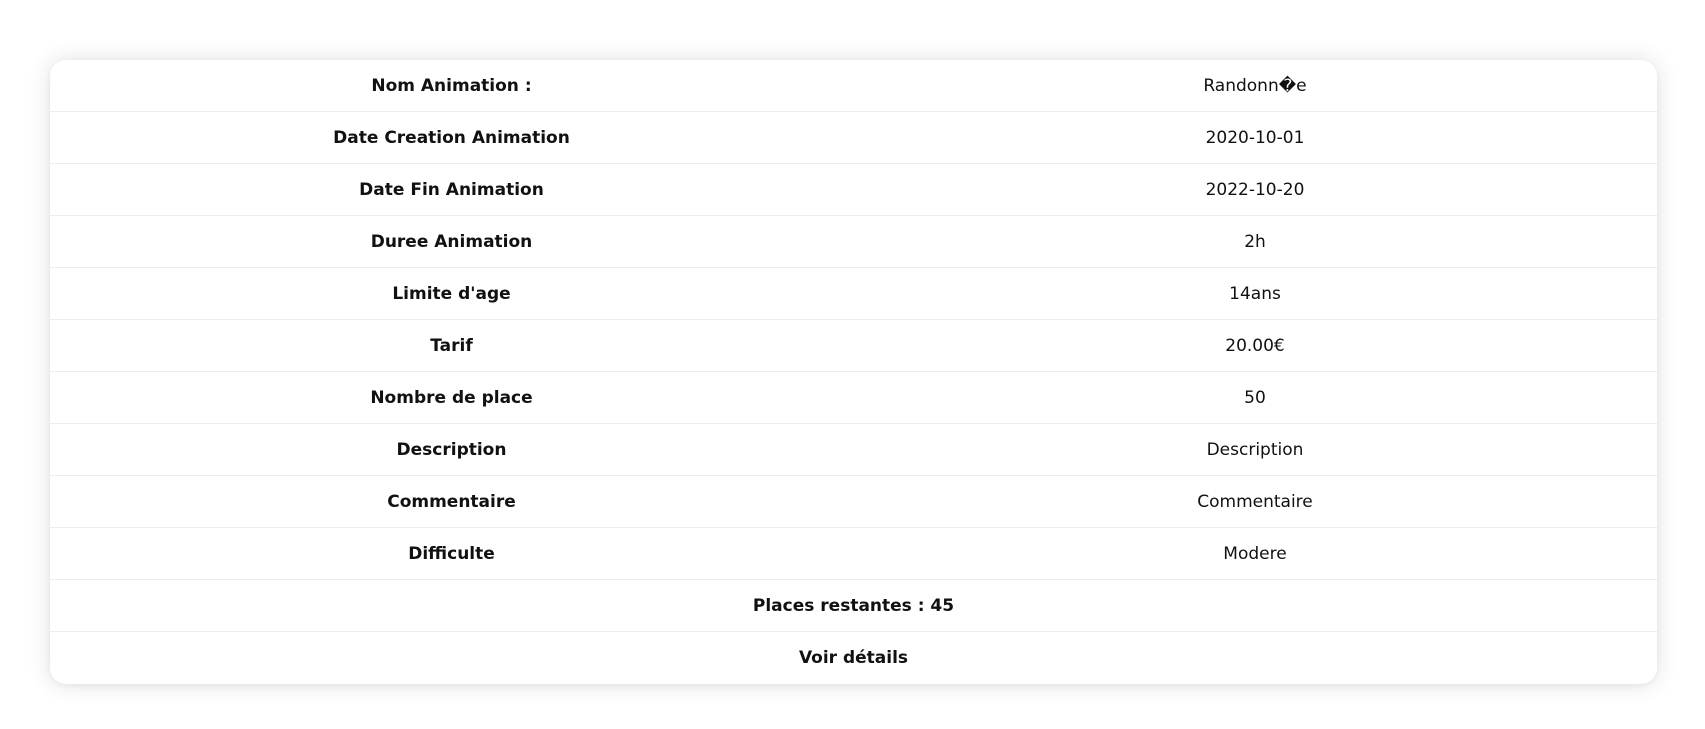 Image resolution: width=1705 pixels, height=729 pixels. I want to click on row-voir-details: Voir détails, so click(853, 658).